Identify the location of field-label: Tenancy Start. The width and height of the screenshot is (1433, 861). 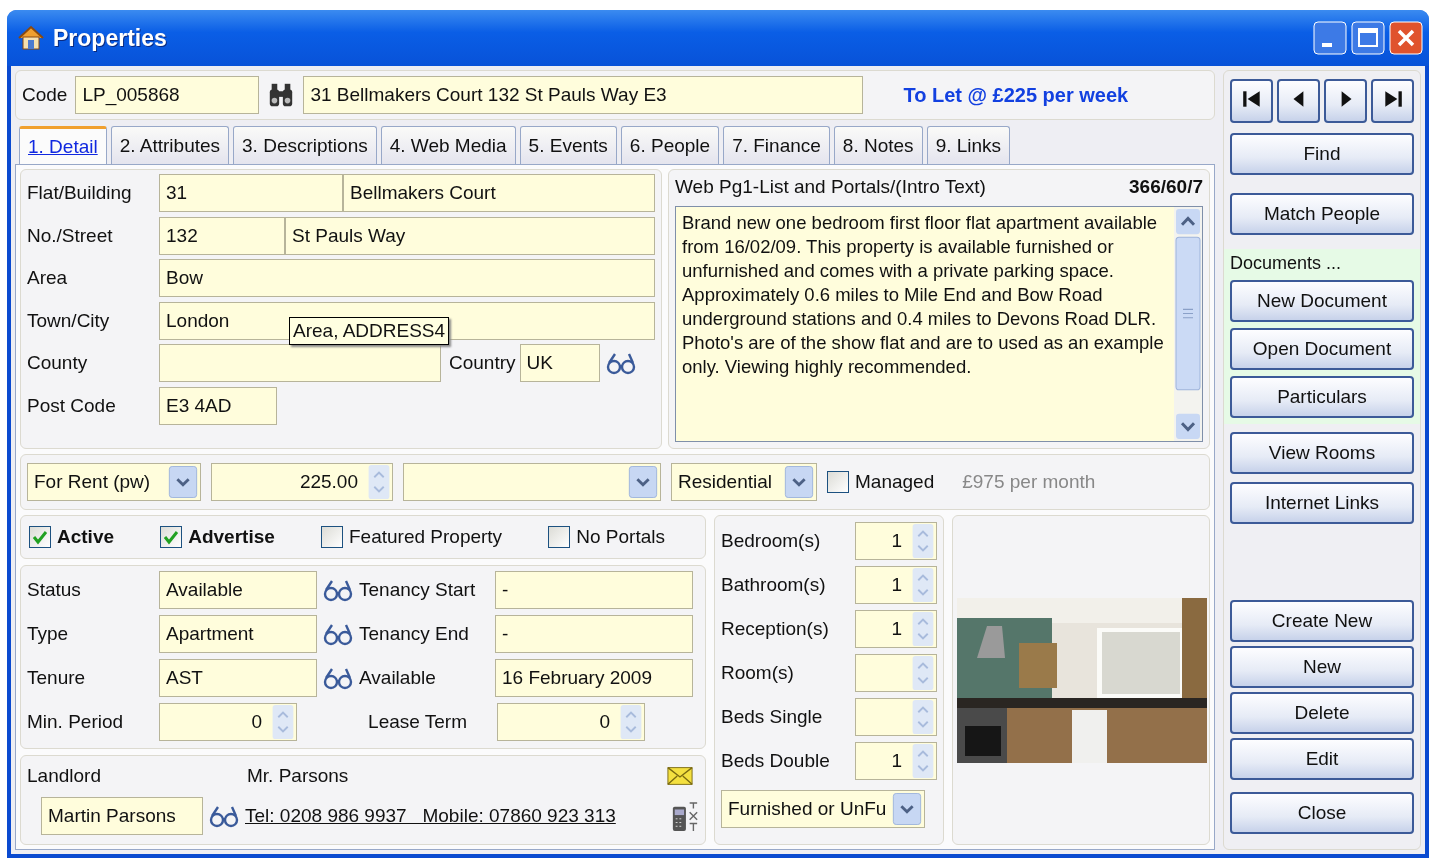
(418, 590).